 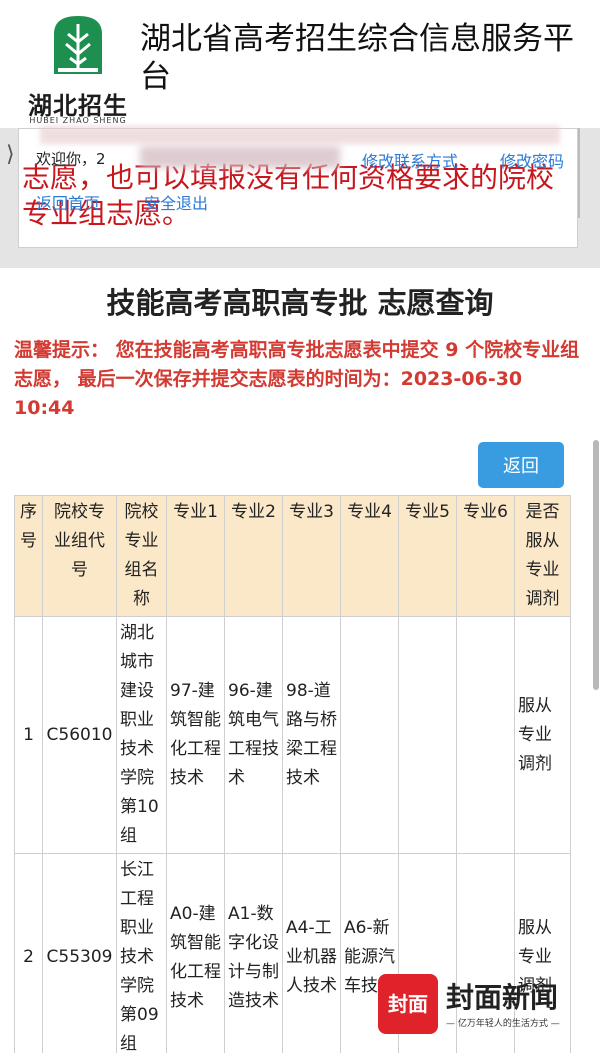 What do you see at coordinates (176, 202) in the screenshot?
I see `logout-link: 安全退出` at bounding box center [176, 202].